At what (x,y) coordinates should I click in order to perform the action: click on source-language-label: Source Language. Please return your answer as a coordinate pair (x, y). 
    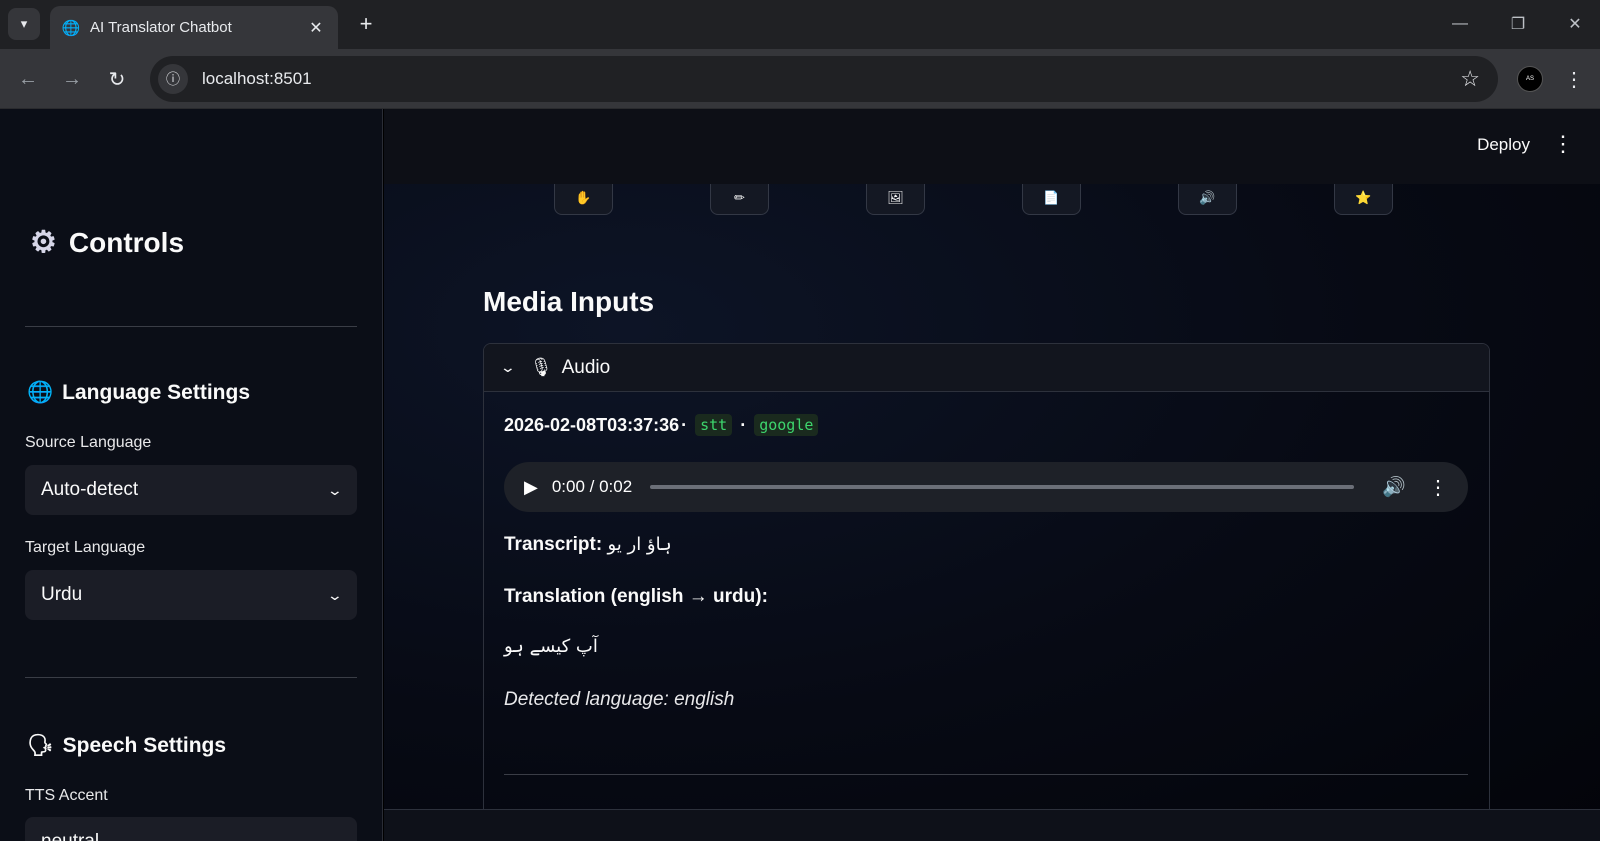
    Looking at the image, I should click on (88, 442).